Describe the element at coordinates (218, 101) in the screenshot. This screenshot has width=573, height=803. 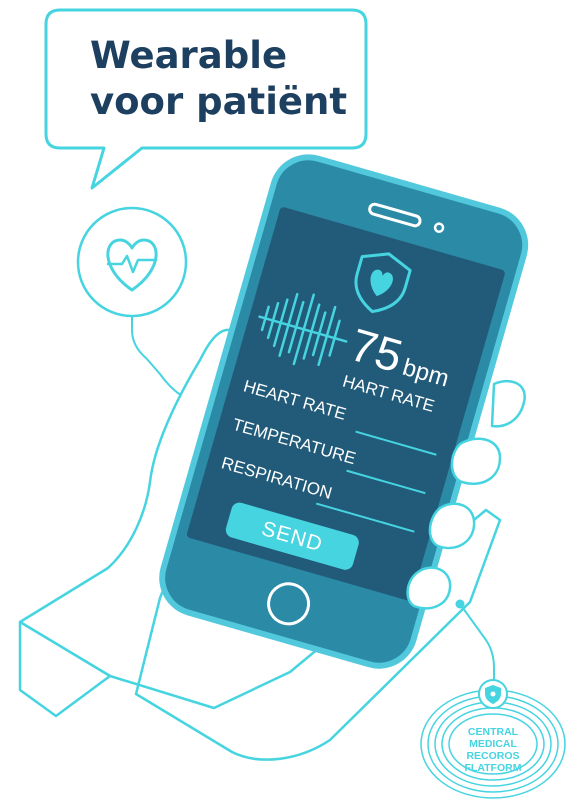
I see `bubble-line-2: voor patiënt` at that location.